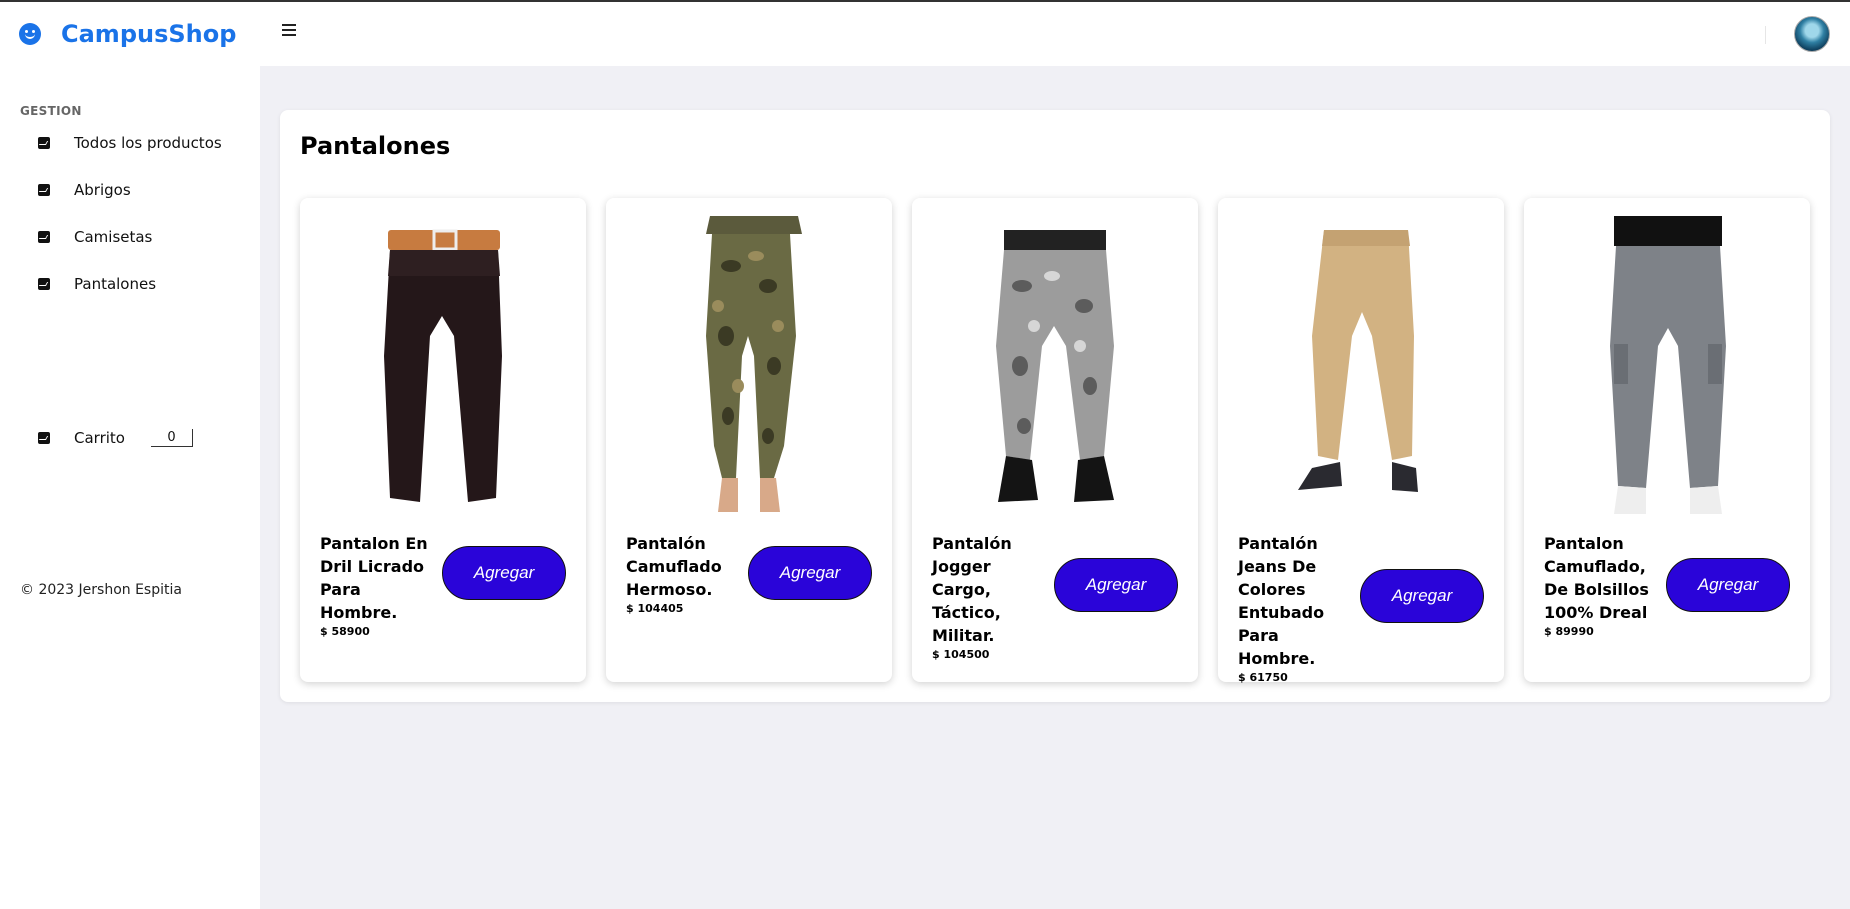  I want to click on brand: CampusShop, so click(127, 34).